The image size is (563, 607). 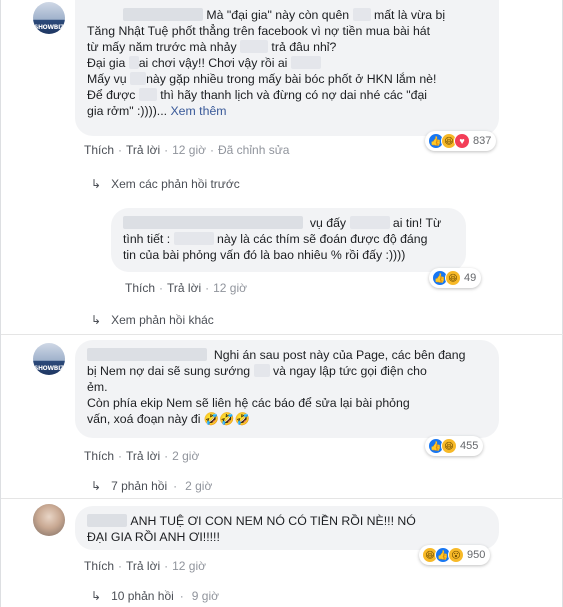 What do you see at coordinates (49, 520) in the screenshot?
I see `commenter-avatar` at bounding box center [49, 520].